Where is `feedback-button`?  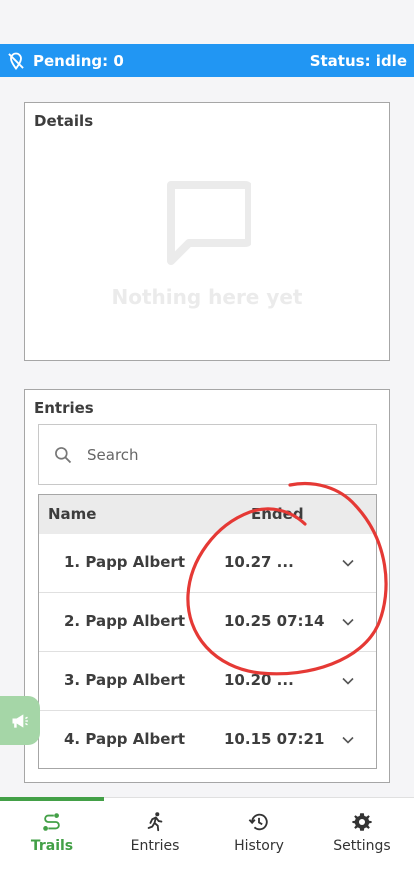 feedback-button is located at coordinates (20, 720).